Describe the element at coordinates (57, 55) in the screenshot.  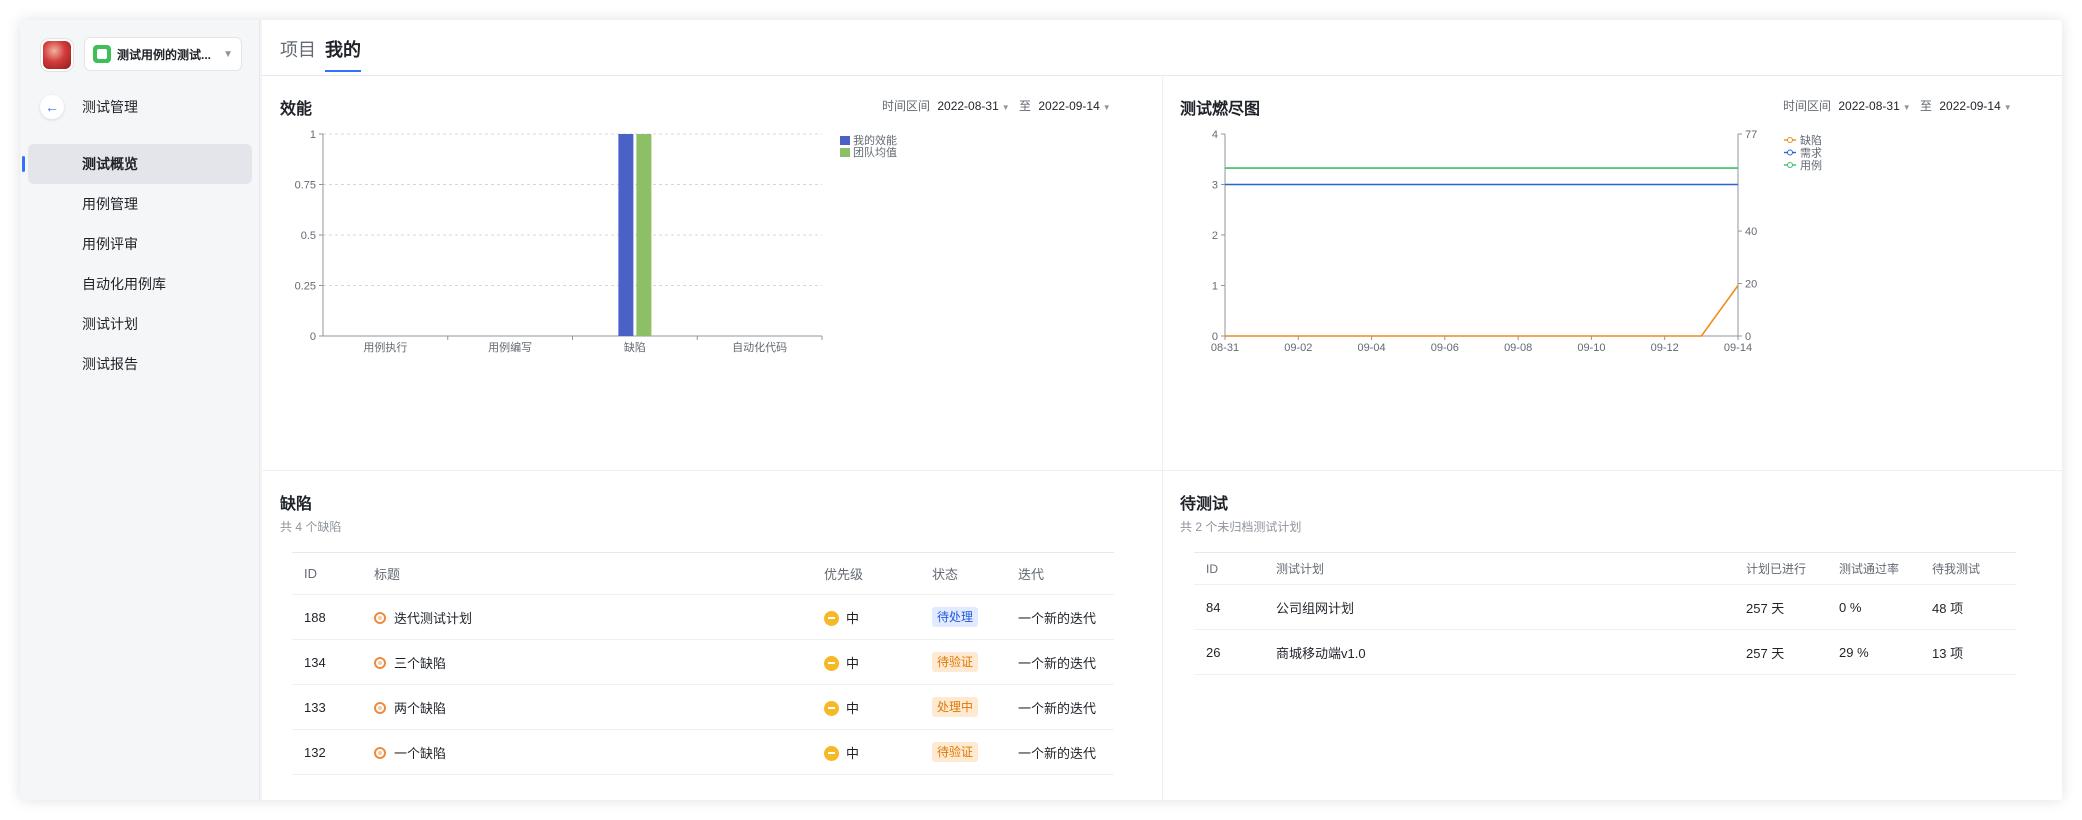
I see `avatar` at that location.